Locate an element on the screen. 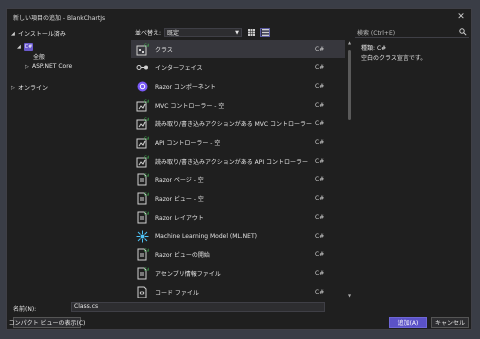 This screenshot has width=480, height=339. list-item: C# Razor ビュー - 空 C# is located at coordinates (238, 199).